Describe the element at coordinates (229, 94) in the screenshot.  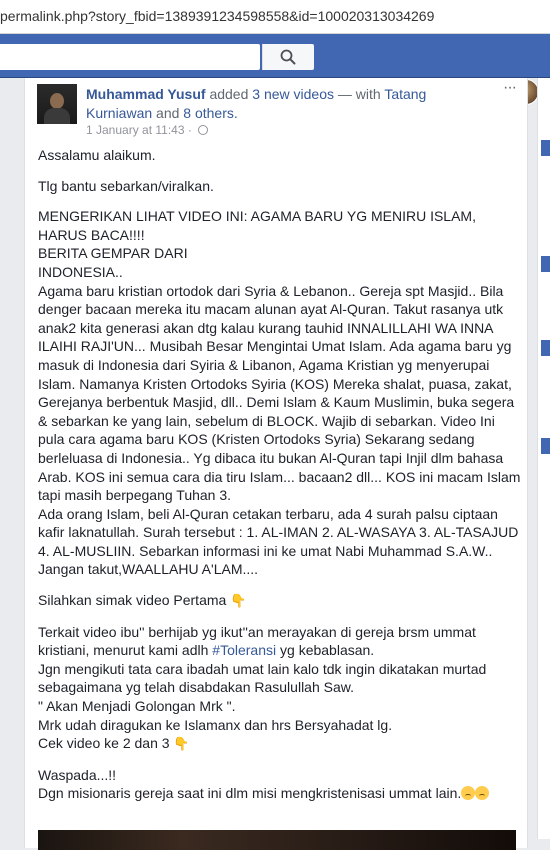
I see `action-text: added` at that location.